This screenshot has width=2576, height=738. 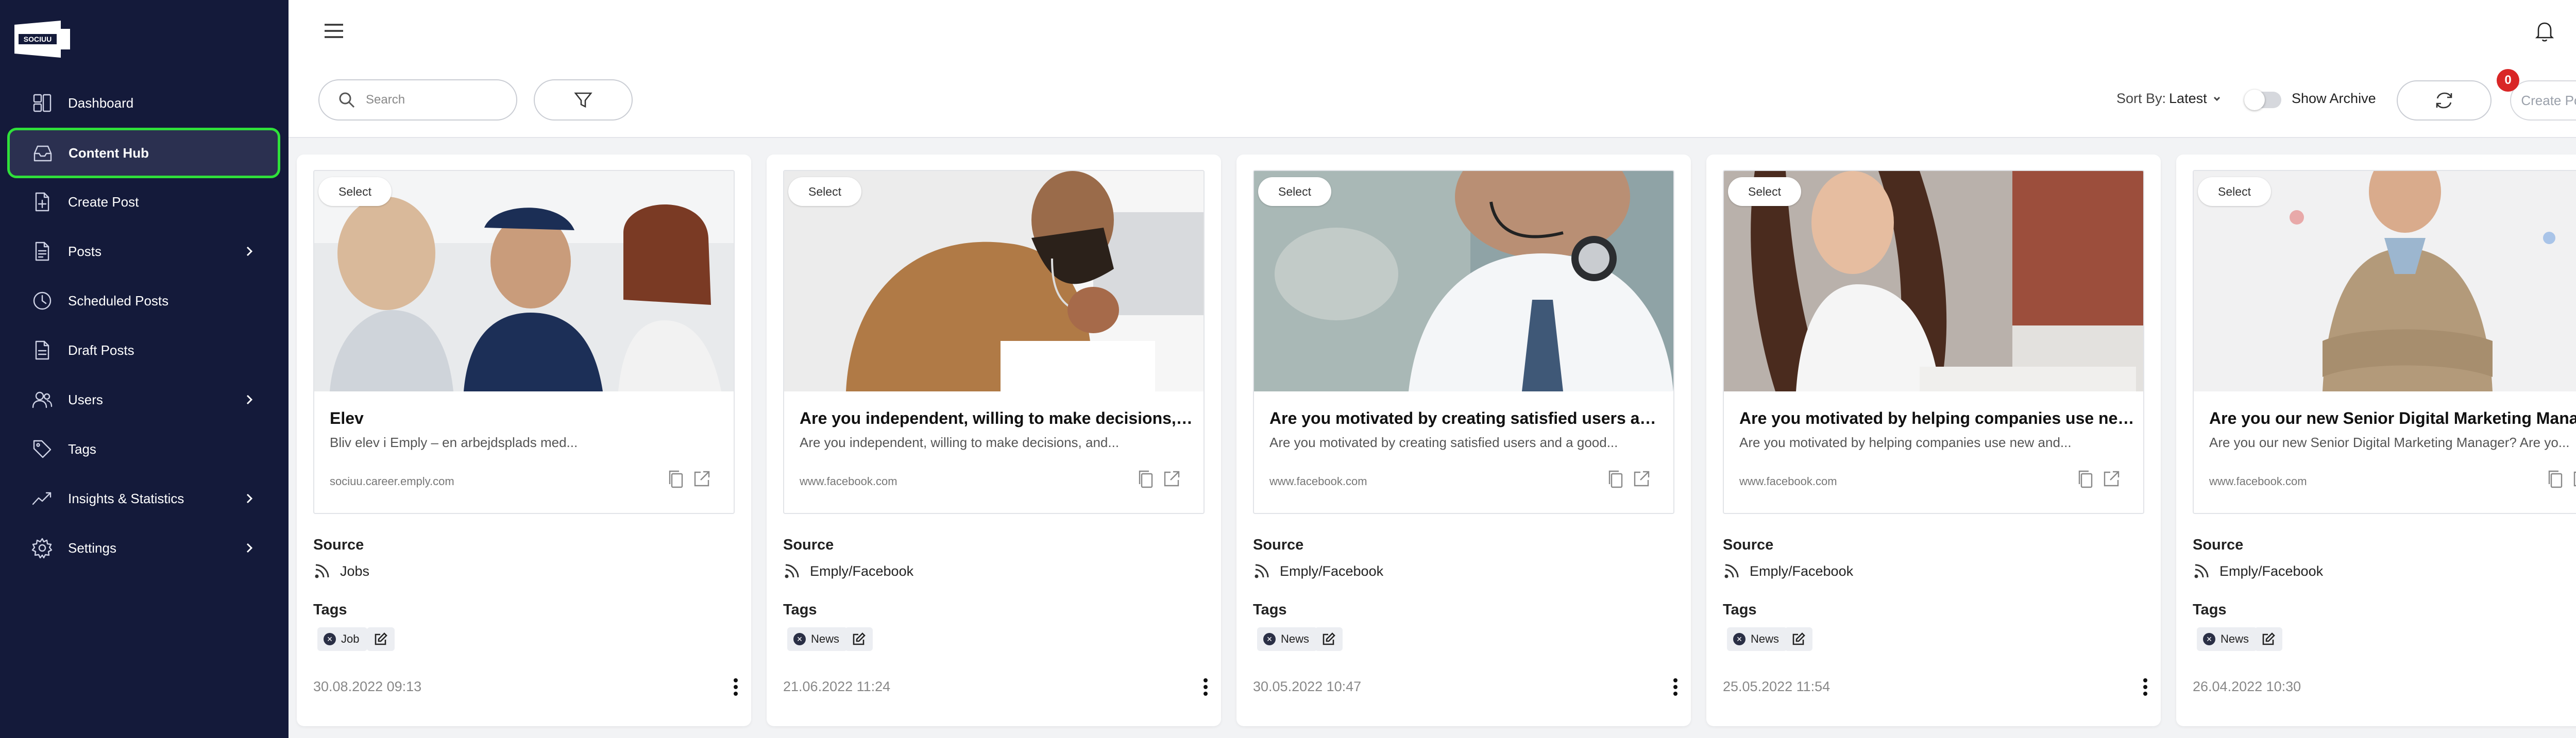 I want to click on sidebar-item-users: Users, so click(x=144, y=399).